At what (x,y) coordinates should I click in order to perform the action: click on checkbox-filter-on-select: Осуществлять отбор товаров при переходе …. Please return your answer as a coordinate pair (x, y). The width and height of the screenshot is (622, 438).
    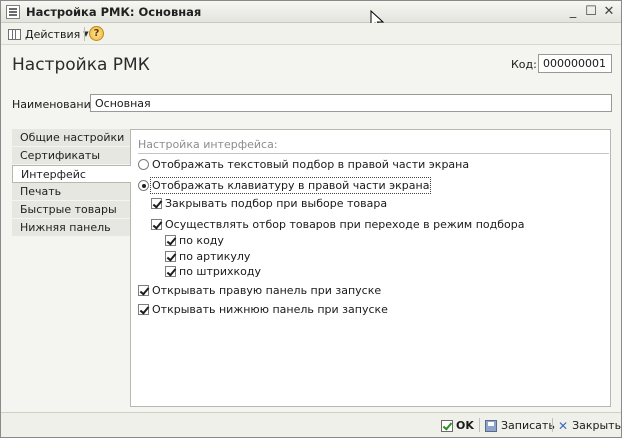
    Looking at the image, I should click on (338, 224).